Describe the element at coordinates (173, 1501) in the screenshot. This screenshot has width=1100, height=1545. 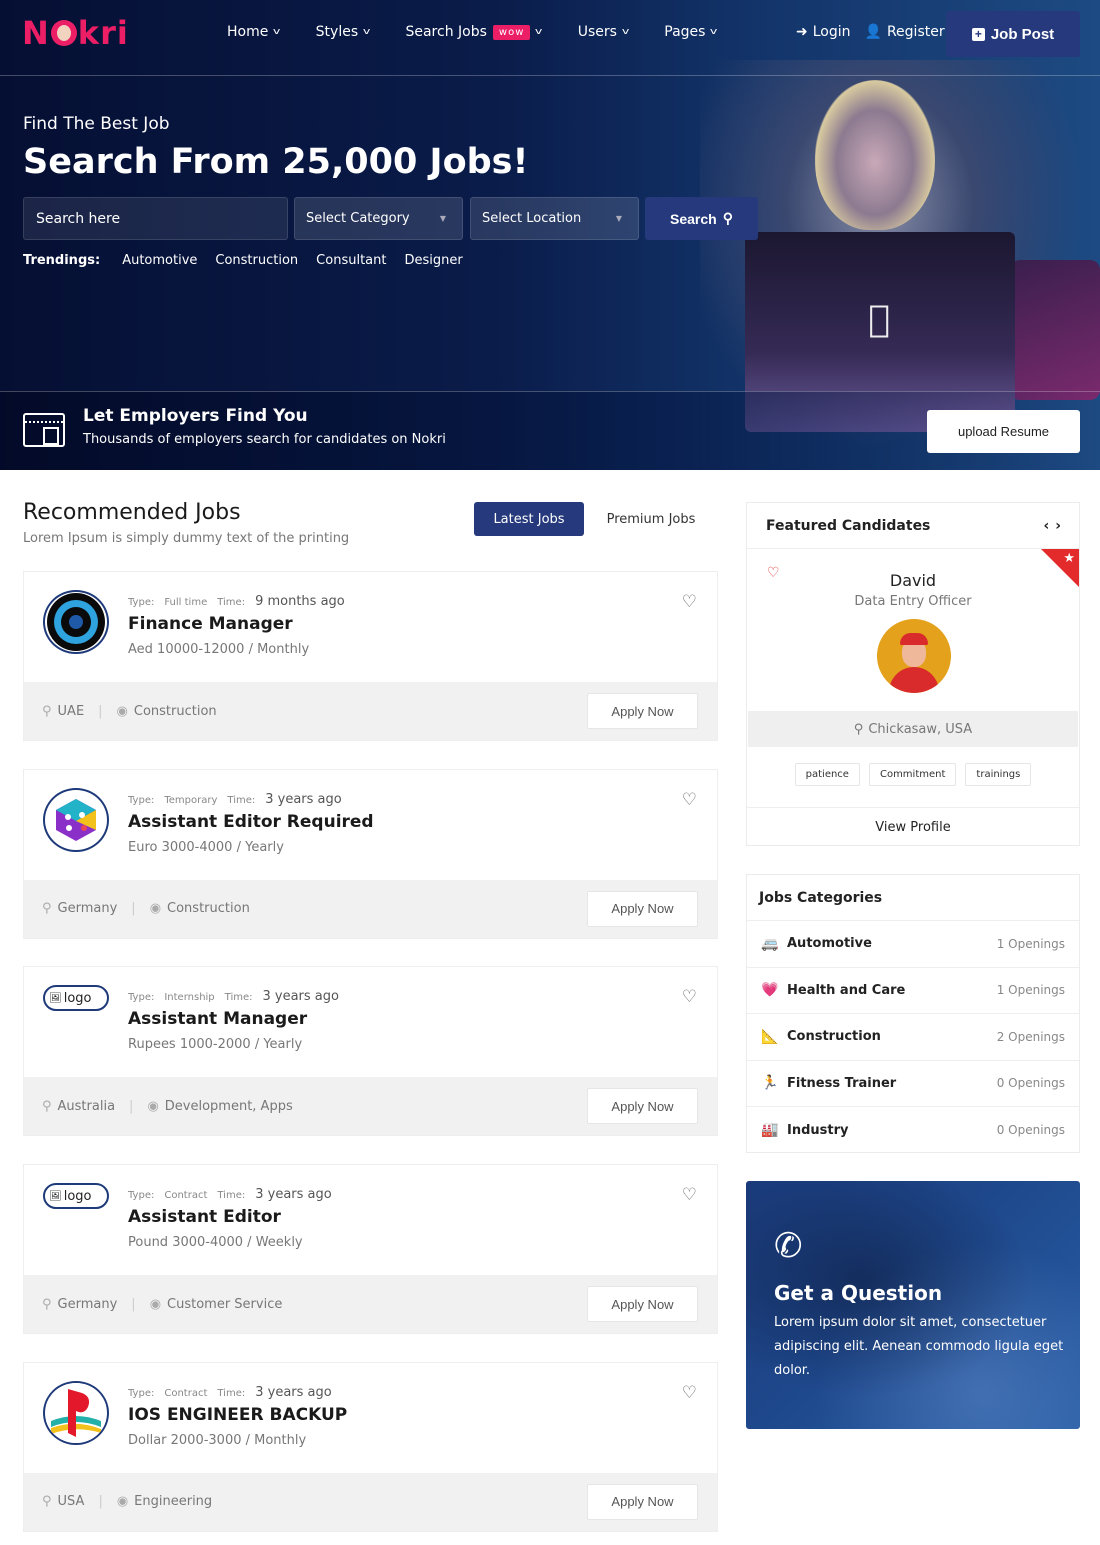
I see `job-category: Engineering` at that location.